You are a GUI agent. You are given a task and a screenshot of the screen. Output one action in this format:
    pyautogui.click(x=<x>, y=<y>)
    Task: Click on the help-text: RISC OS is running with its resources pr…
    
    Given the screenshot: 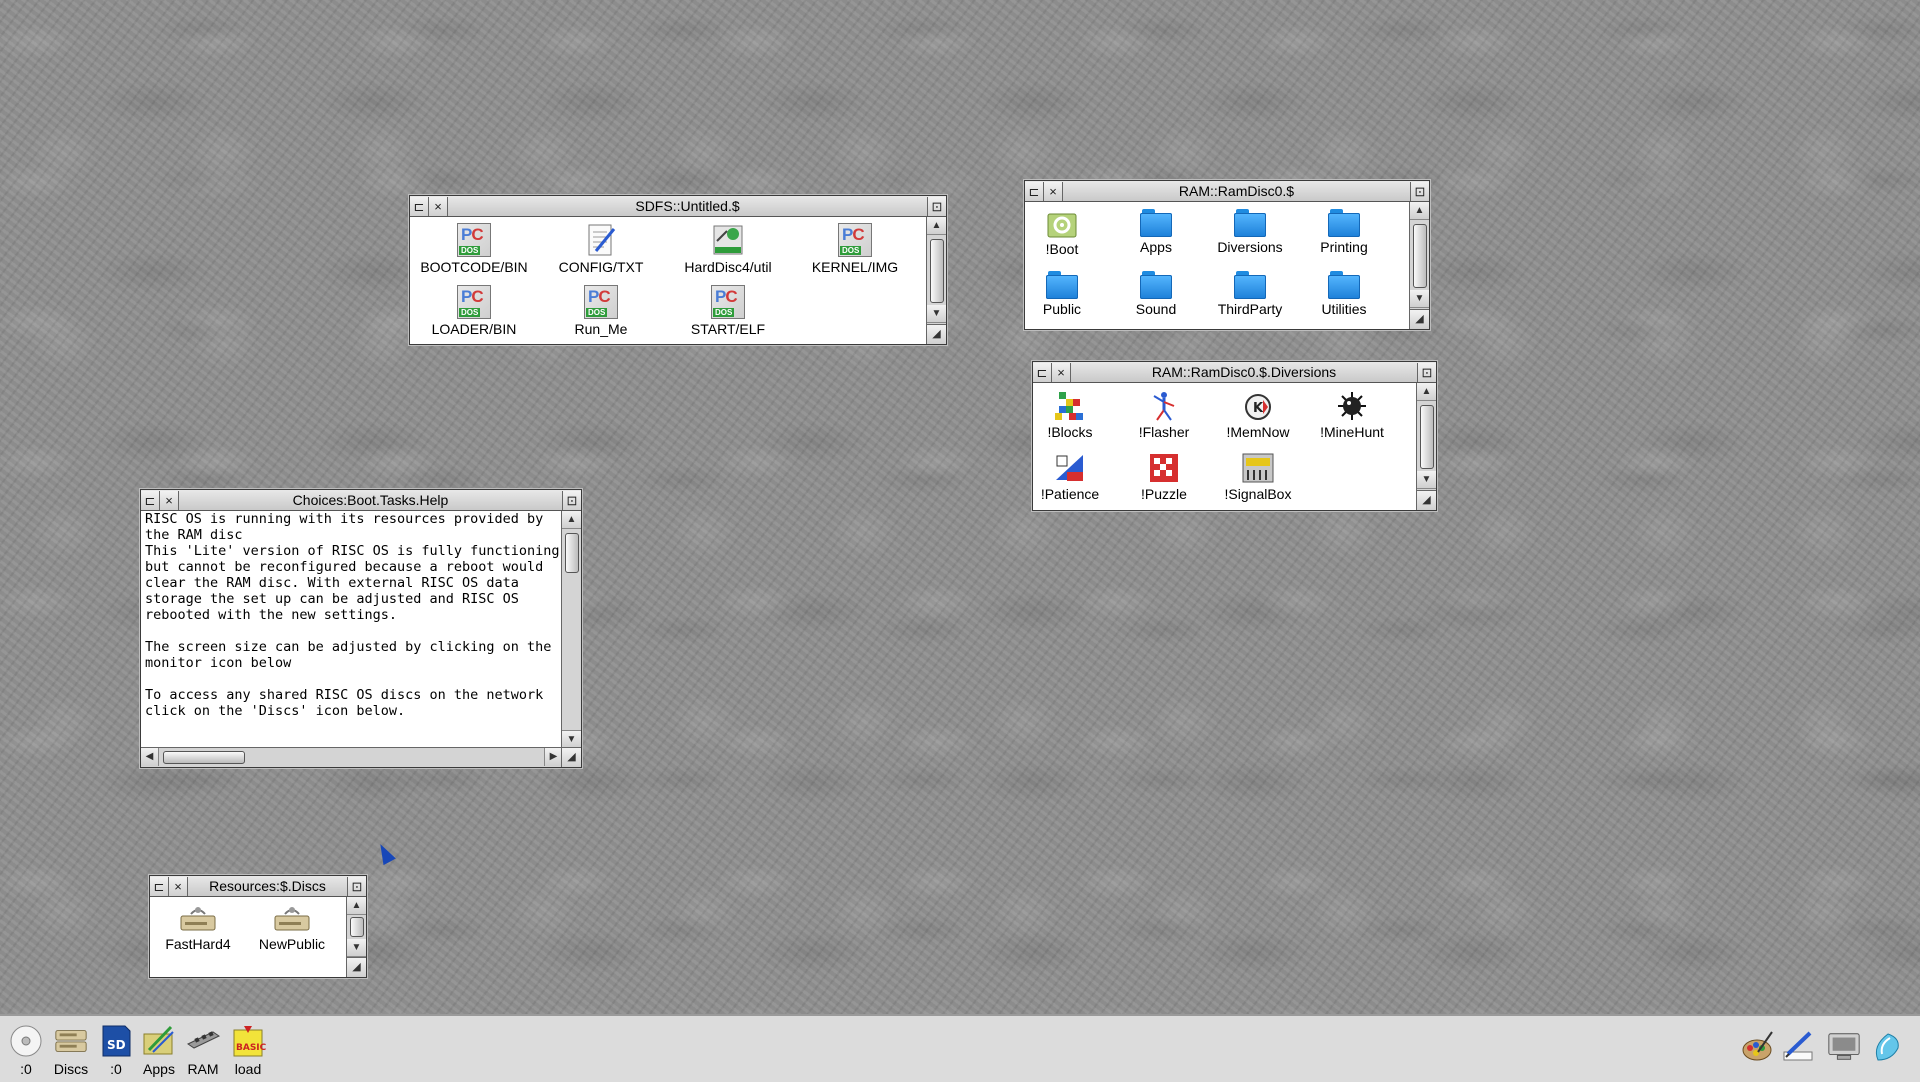 What is the action you would take?
    pyautogui.click(x=352, y=629)
    